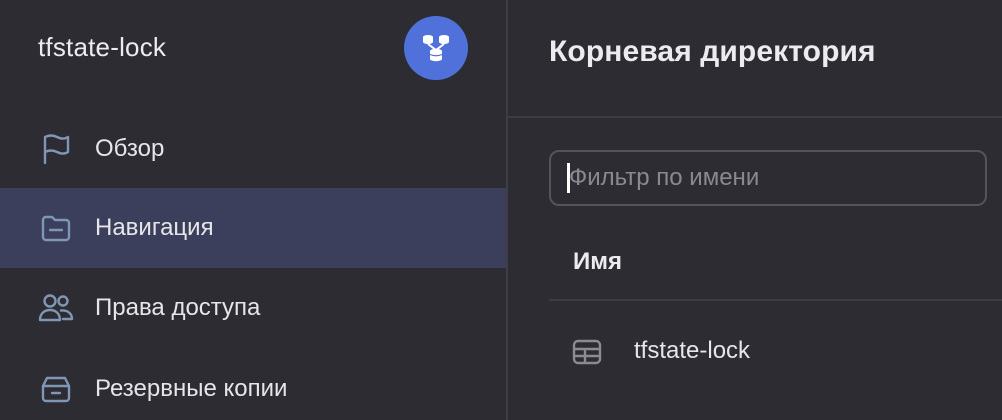  What do you see at coordinates (712, 51) in the screenshot?
I see `page-title: Корневая директория` at bounding box center [712, 51].